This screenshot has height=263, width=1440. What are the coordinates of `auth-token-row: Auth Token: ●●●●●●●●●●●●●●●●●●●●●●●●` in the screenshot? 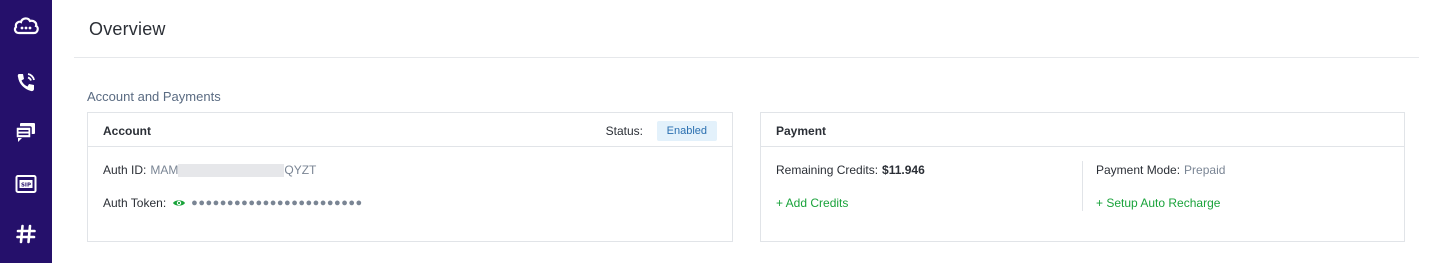 It's located at (233, 203).